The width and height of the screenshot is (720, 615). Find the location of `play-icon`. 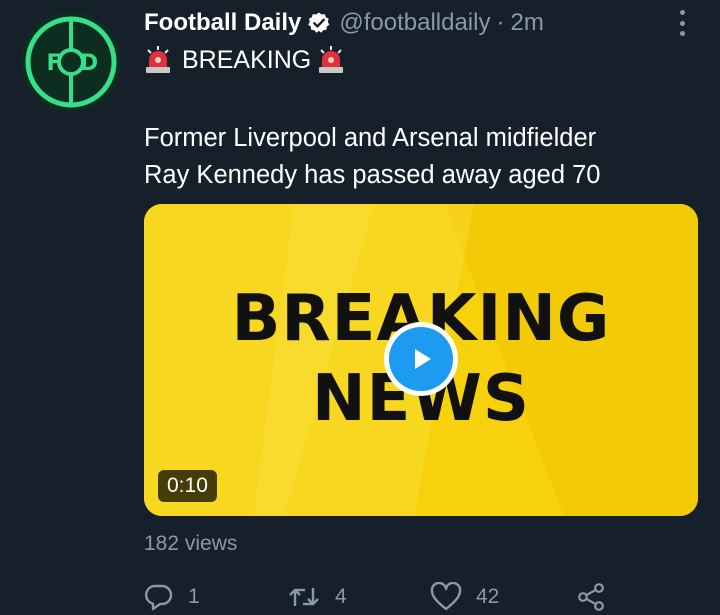

play-icon is located at coordinates (421, 359).